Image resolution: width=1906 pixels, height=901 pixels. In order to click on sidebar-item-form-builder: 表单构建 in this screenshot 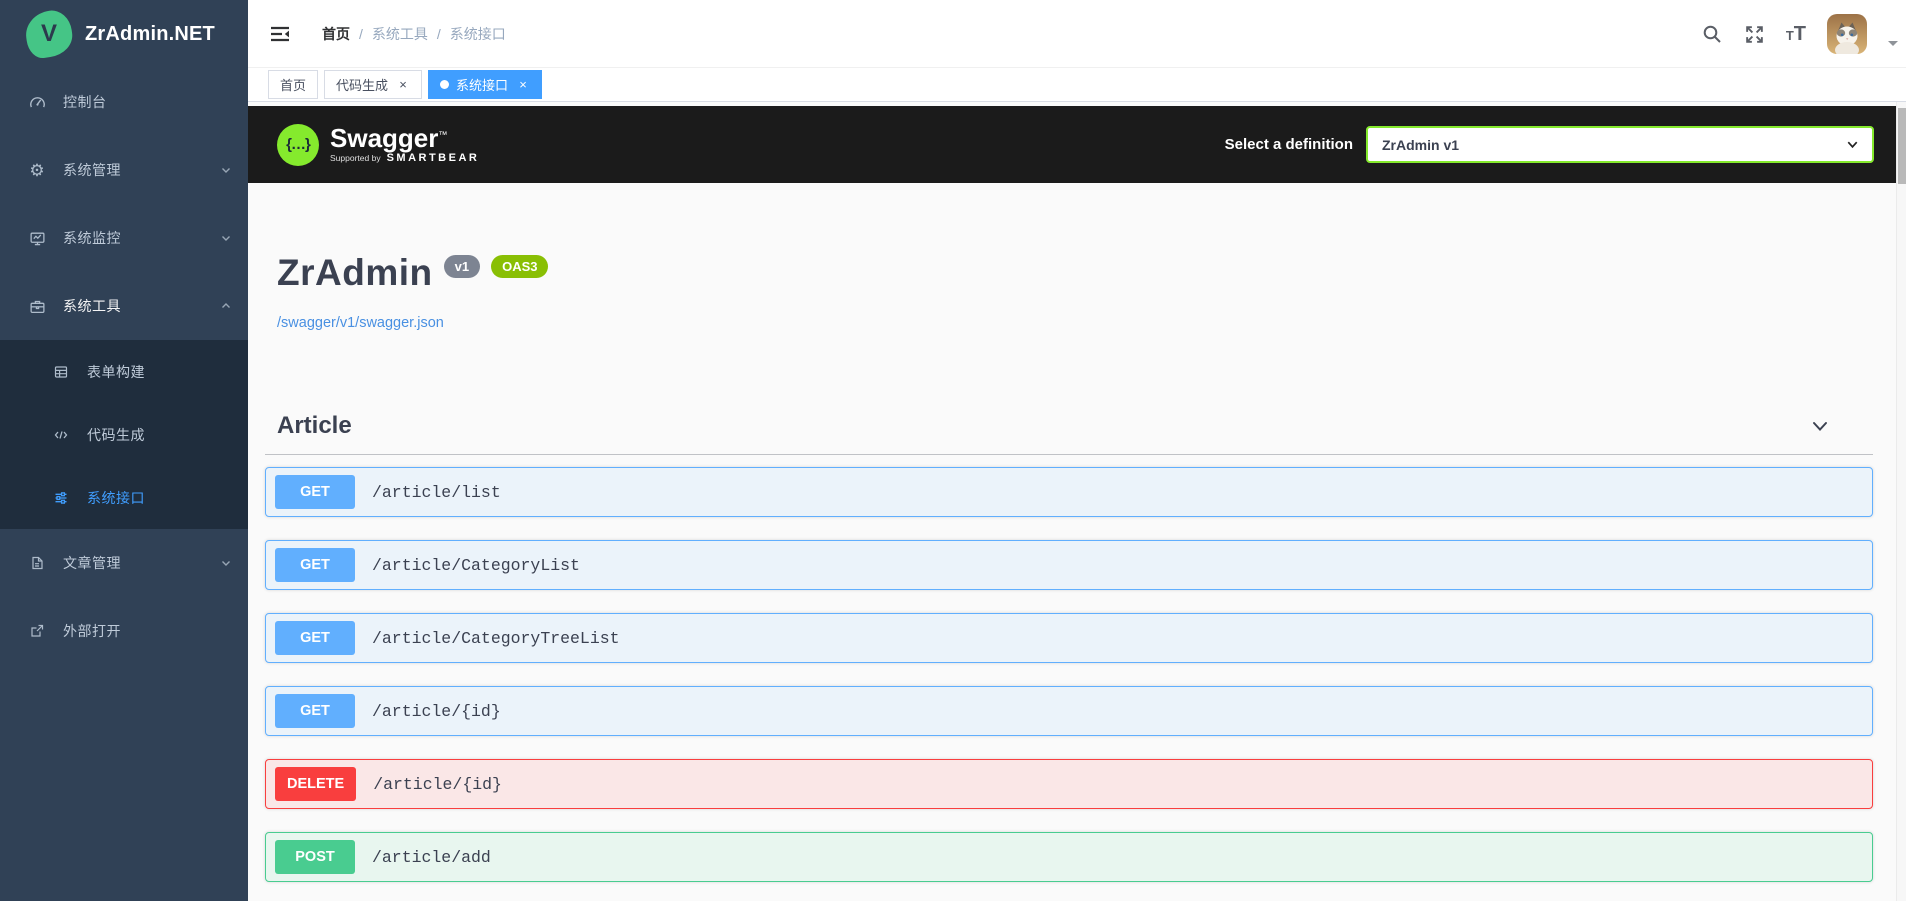, I will do `click(124, 371)`.